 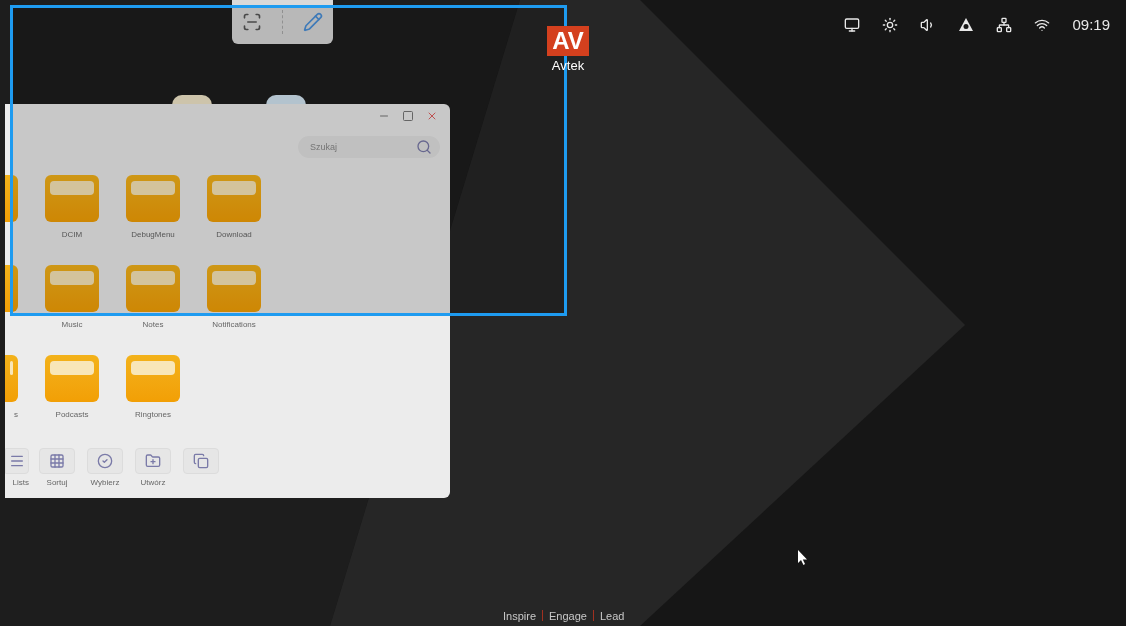 What do you see at coordinates (369, 147) in the screenshot?
I see `search-field: Szukaj` at bounding box center [369, 147].